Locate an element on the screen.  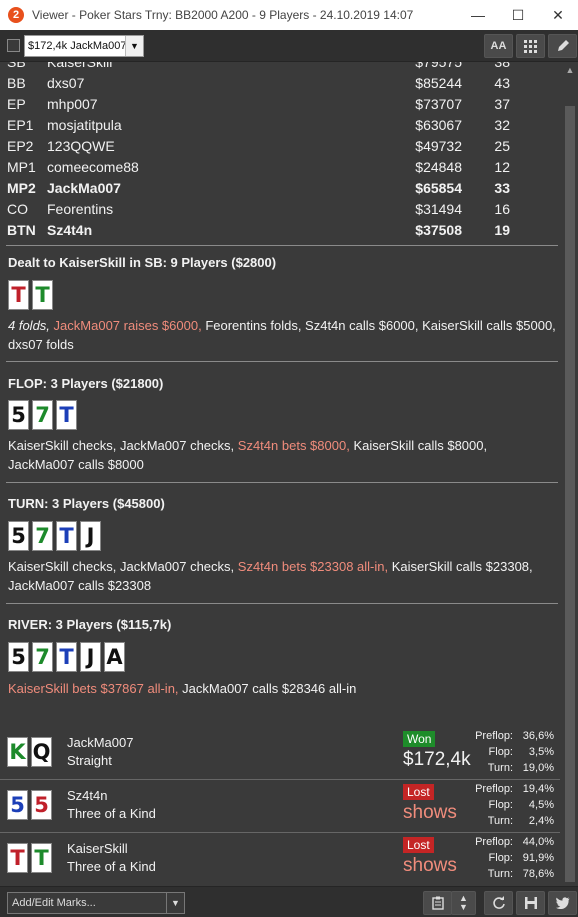
notes-button is located at coordinates (437, 903).